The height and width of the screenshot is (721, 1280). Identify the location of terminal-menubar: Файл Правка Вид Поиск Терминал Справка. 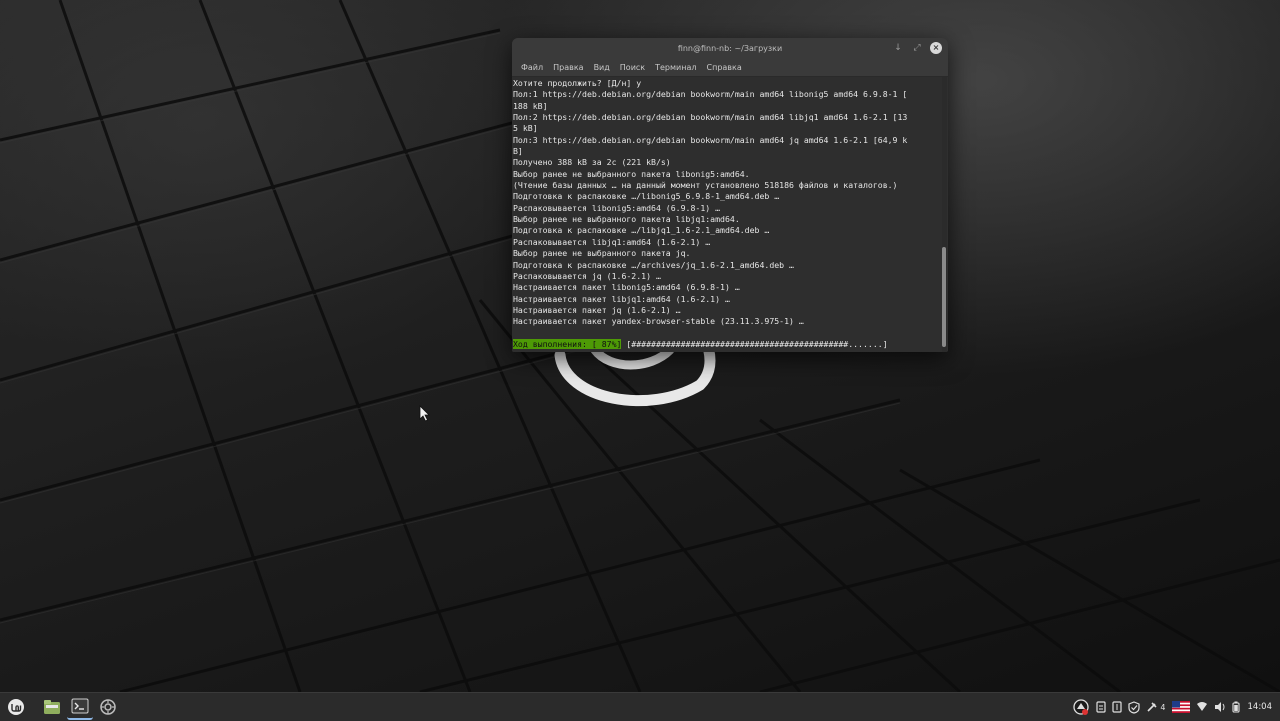
(730, 68).